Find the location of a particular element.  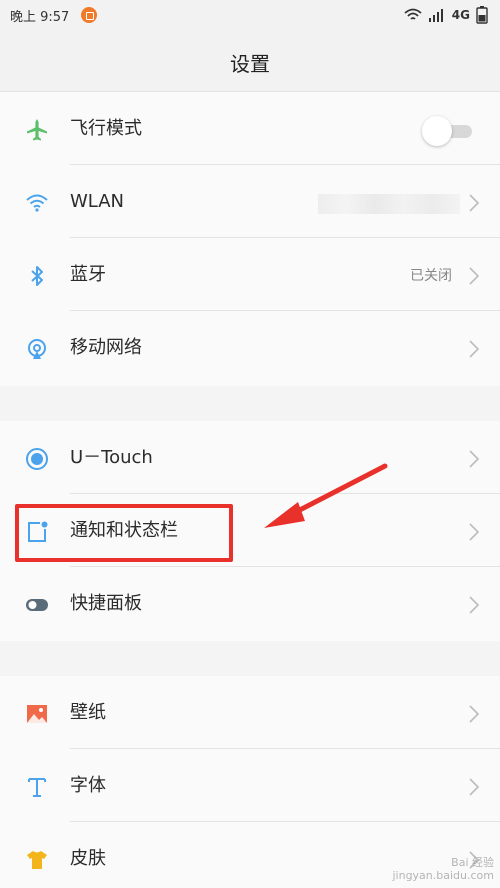

wifi-icon is located at coordinates (37, 203).